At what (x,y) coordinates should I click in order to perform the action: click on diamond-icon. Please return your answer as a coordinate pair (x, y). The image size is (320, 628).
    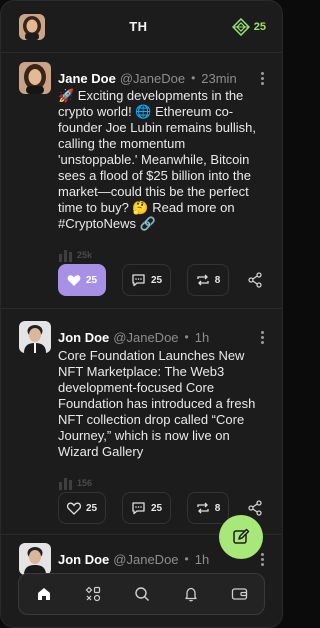
    Looking at the image, I should click on (240, 26).